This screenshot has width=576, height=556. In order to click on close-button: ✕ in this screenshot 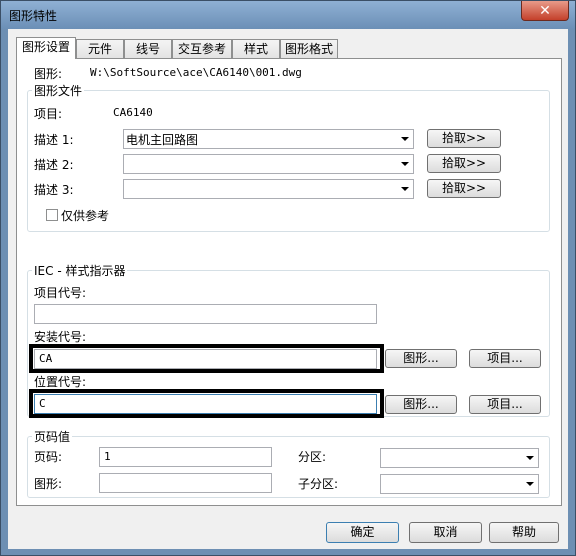, I will do `click(545, 11)`.